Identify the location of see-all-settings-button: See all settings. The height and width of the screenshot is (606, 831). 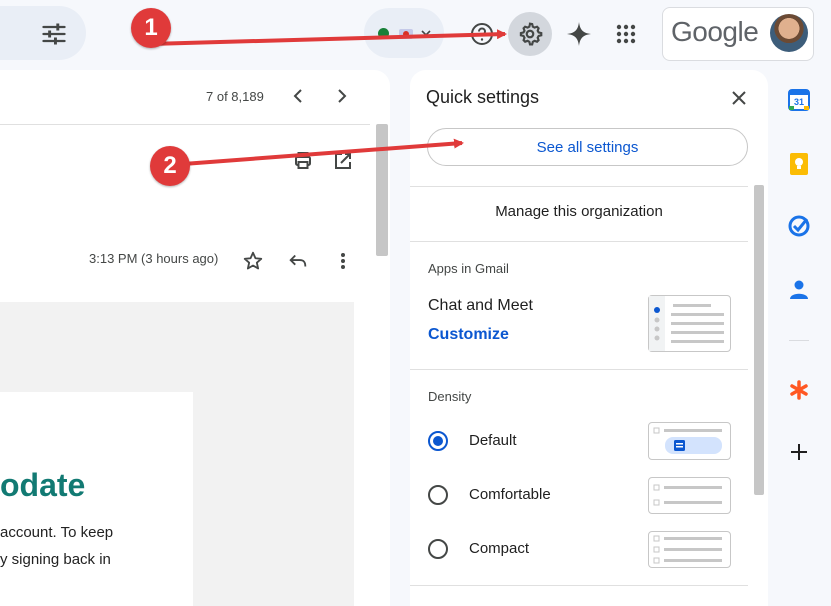
(587, 147).